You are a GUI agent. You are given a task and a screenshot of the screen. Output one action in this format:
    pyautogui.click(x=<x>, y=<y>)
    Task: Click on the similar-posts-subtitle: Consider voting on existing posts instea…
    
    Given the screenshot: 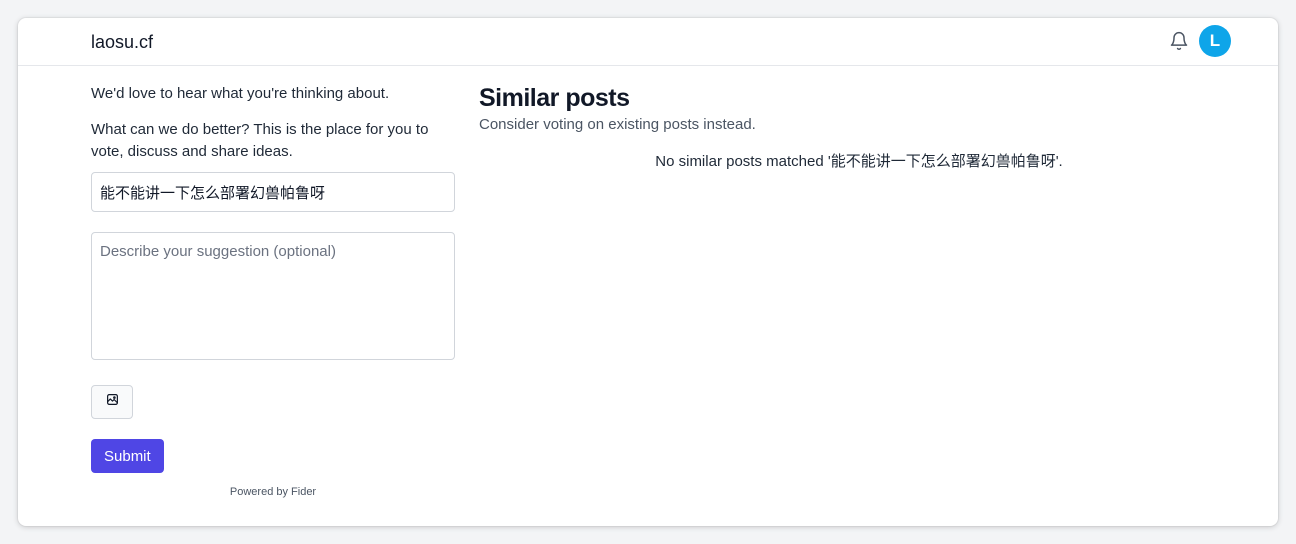 What is the action you would take?
    pyautogui.click(x=617, y=124)
    